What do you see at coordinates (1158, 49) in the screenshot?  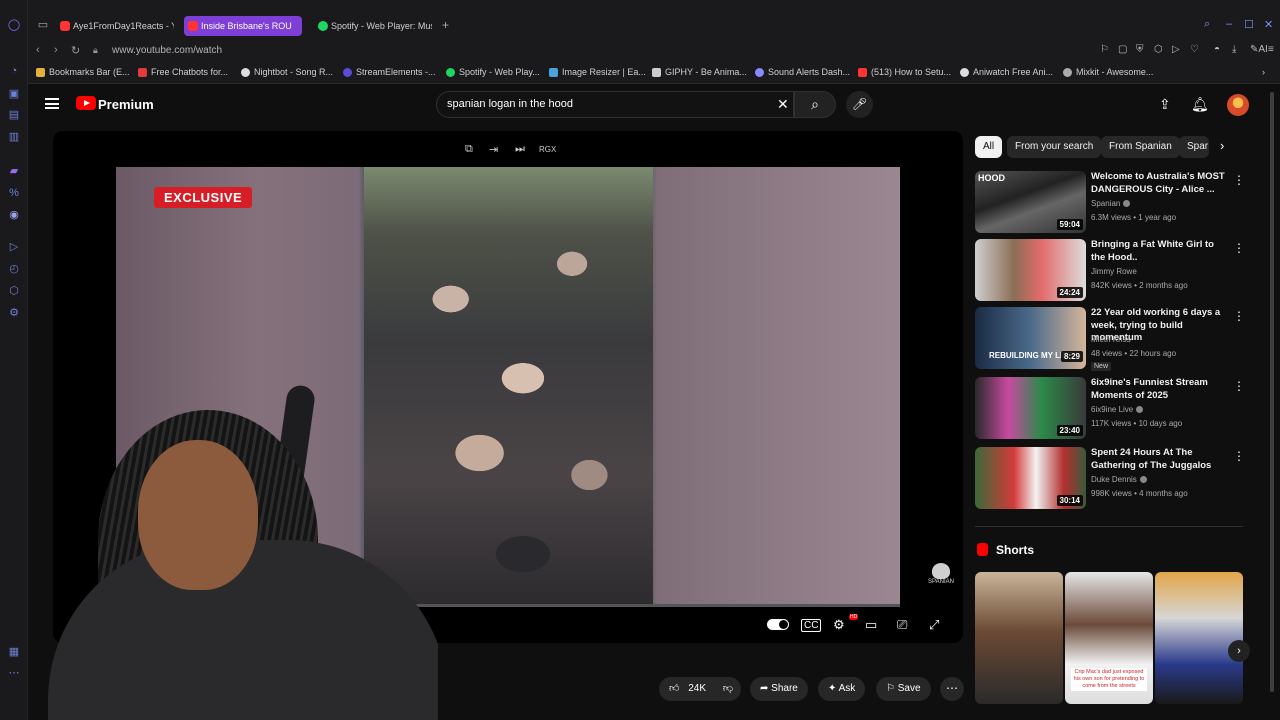 I see `extensions-icon: ⬡` at bounding box center [1158, 49].